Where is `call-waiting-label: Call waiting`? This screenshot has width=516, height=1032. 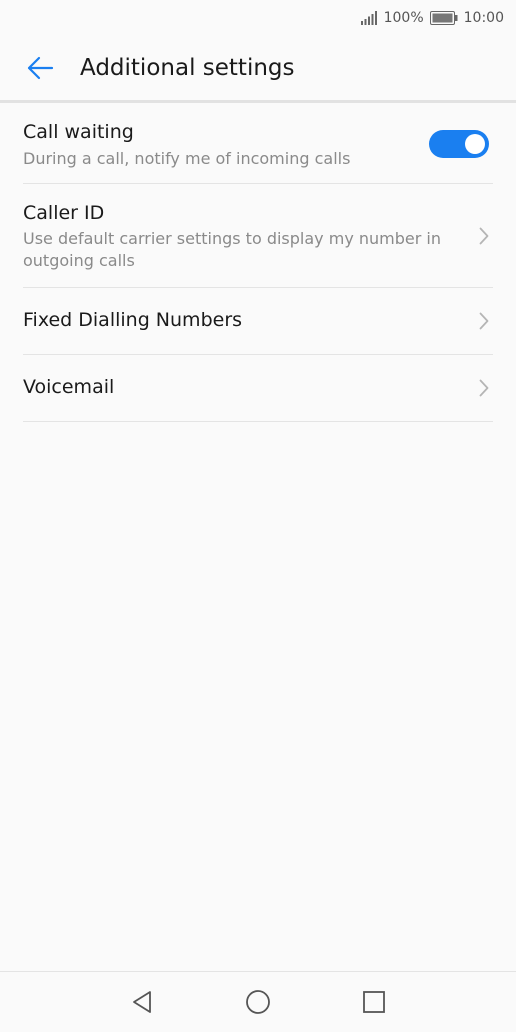
call-waiting-label: Call waiting is located at coordinates (78, 132).